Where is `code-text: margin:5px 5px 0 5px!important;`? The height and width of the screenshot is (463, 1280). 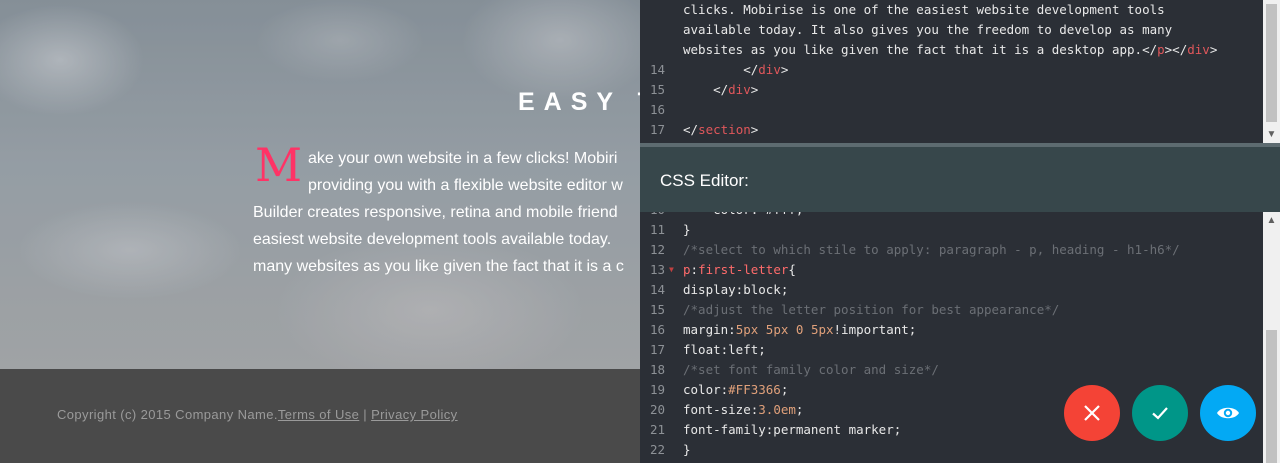
code-text: margin:5px 5px 0 5px!important; is located at coordinates (800, 329).